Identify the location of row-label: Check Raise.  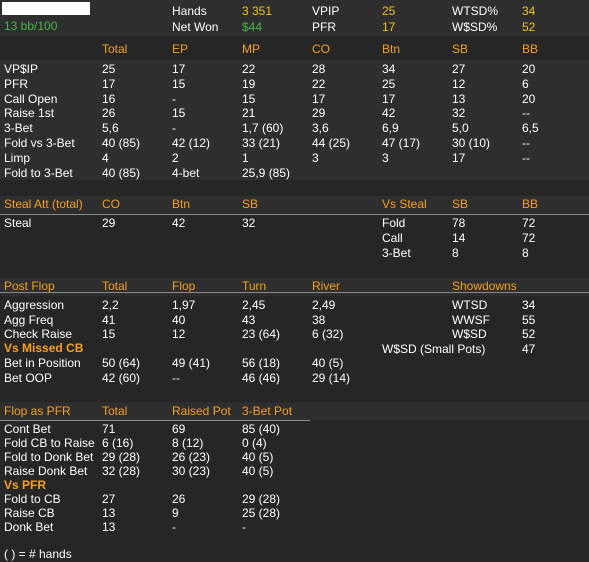
(38, 334).